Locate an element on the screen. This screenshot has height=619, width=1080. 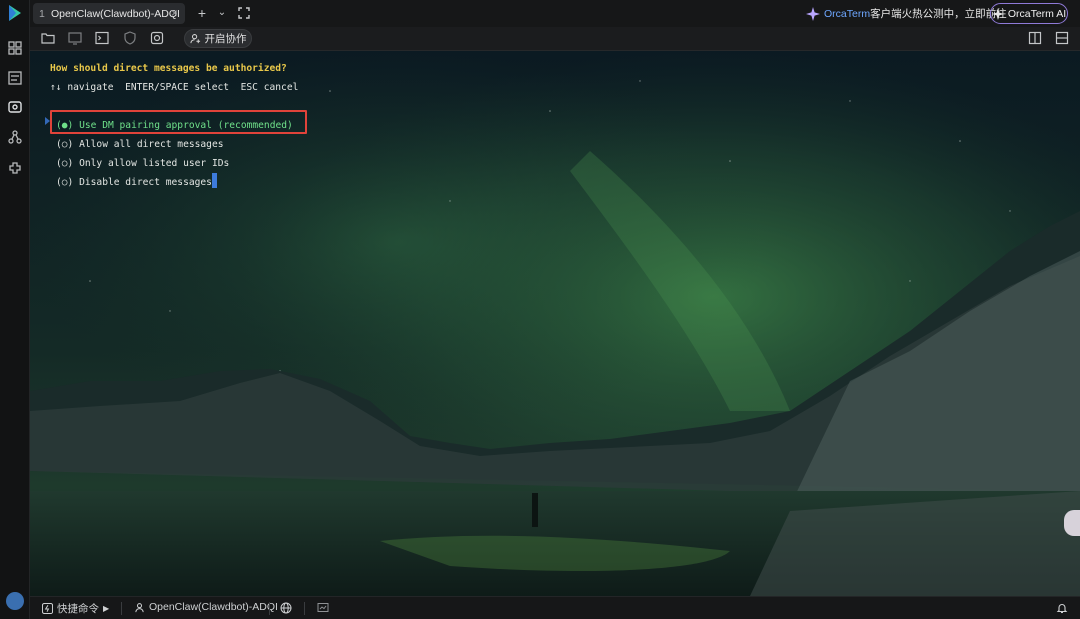
floating-assistant-button is located at coordinates (1072, 523).